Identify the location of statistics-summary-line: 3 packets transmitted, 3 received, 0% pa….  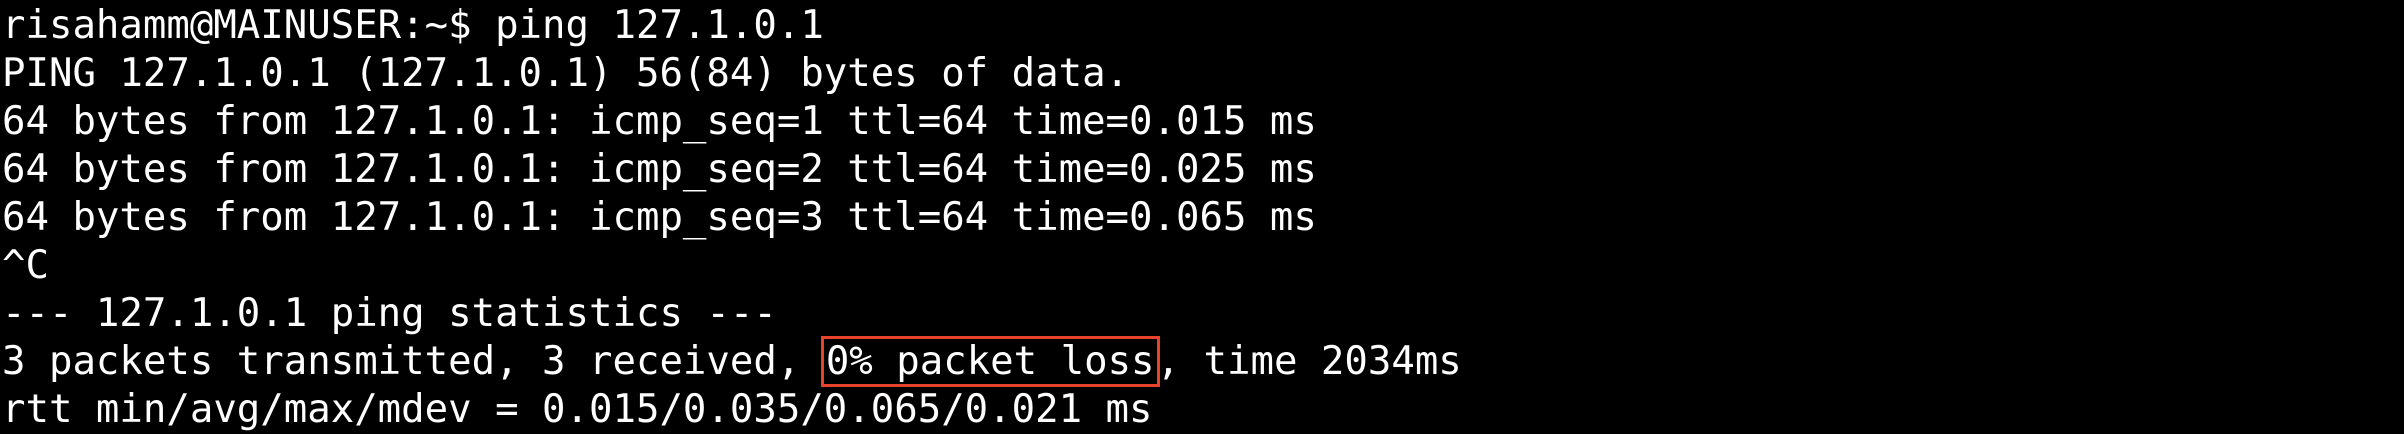
(1203, 361).